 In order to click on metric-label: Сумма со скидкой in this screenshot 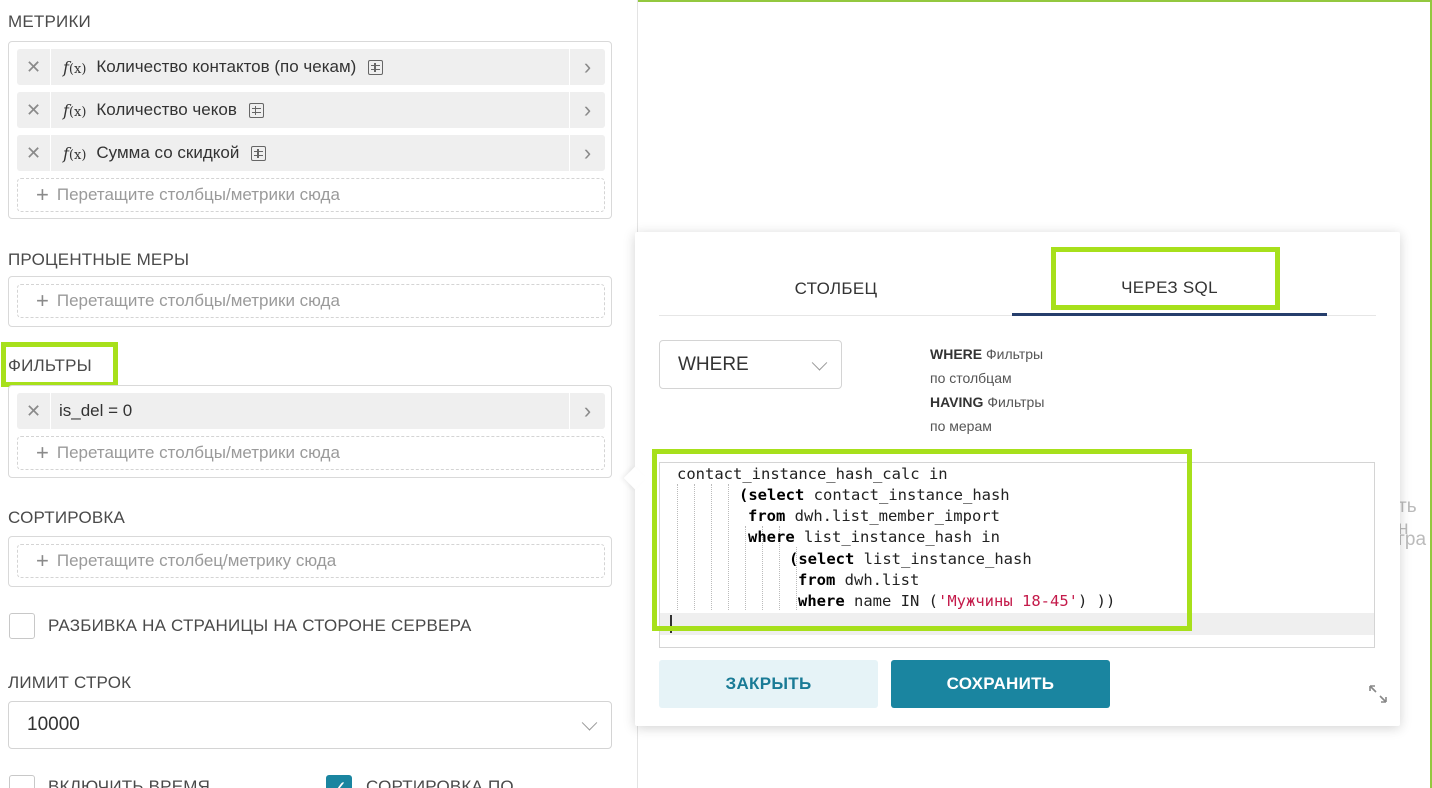, I will do `click(168, 152)`.